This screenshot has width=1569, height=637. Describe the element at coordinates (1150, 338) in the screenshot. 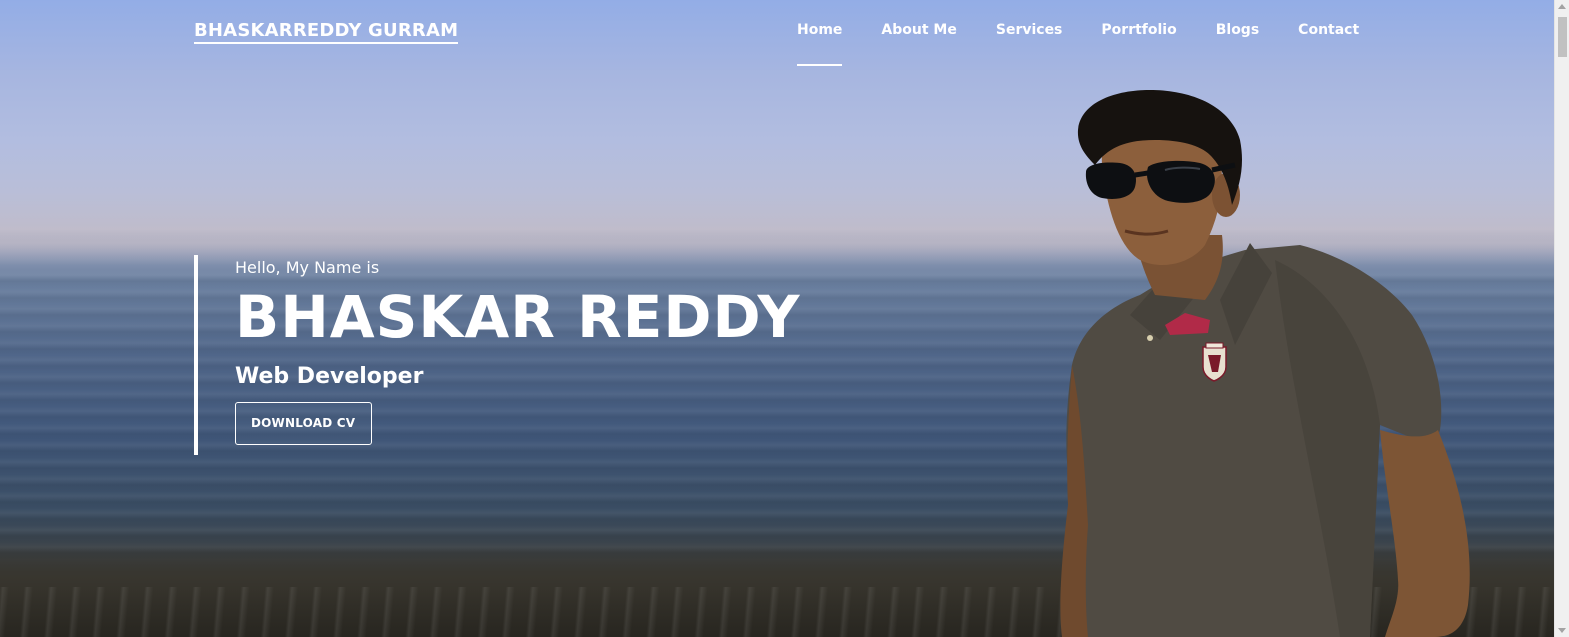

I see `shirt-button` at that location.